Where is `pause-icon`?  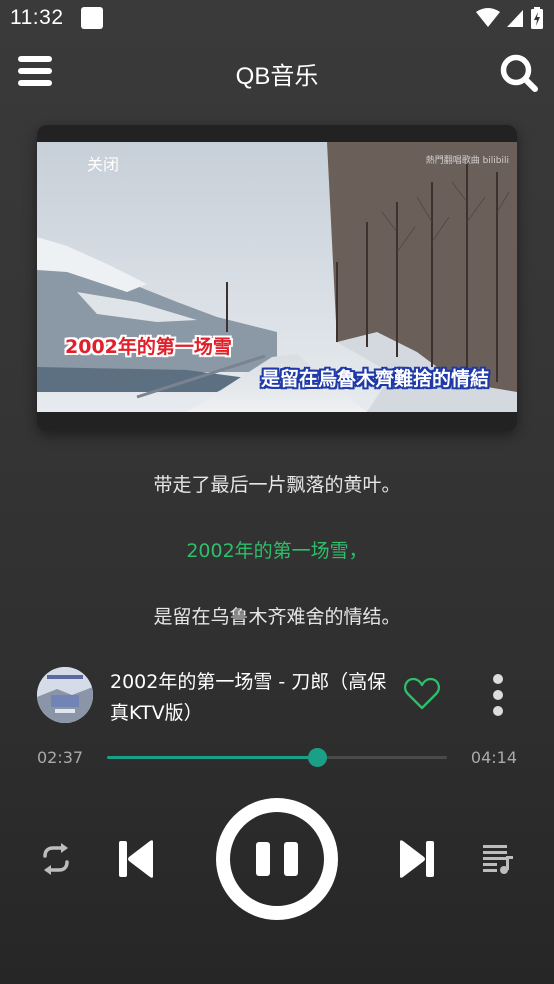 pause-icon is located at coordinates (277, 859).